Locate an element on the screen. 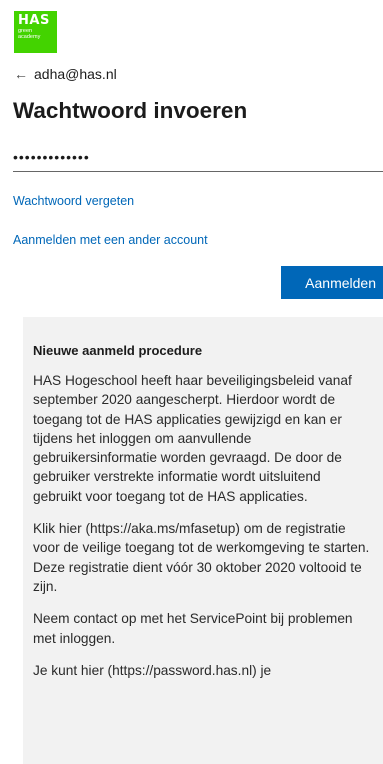 The width and height of the screenshot is (383, 764). password-input is located at coordinates (198, 157).